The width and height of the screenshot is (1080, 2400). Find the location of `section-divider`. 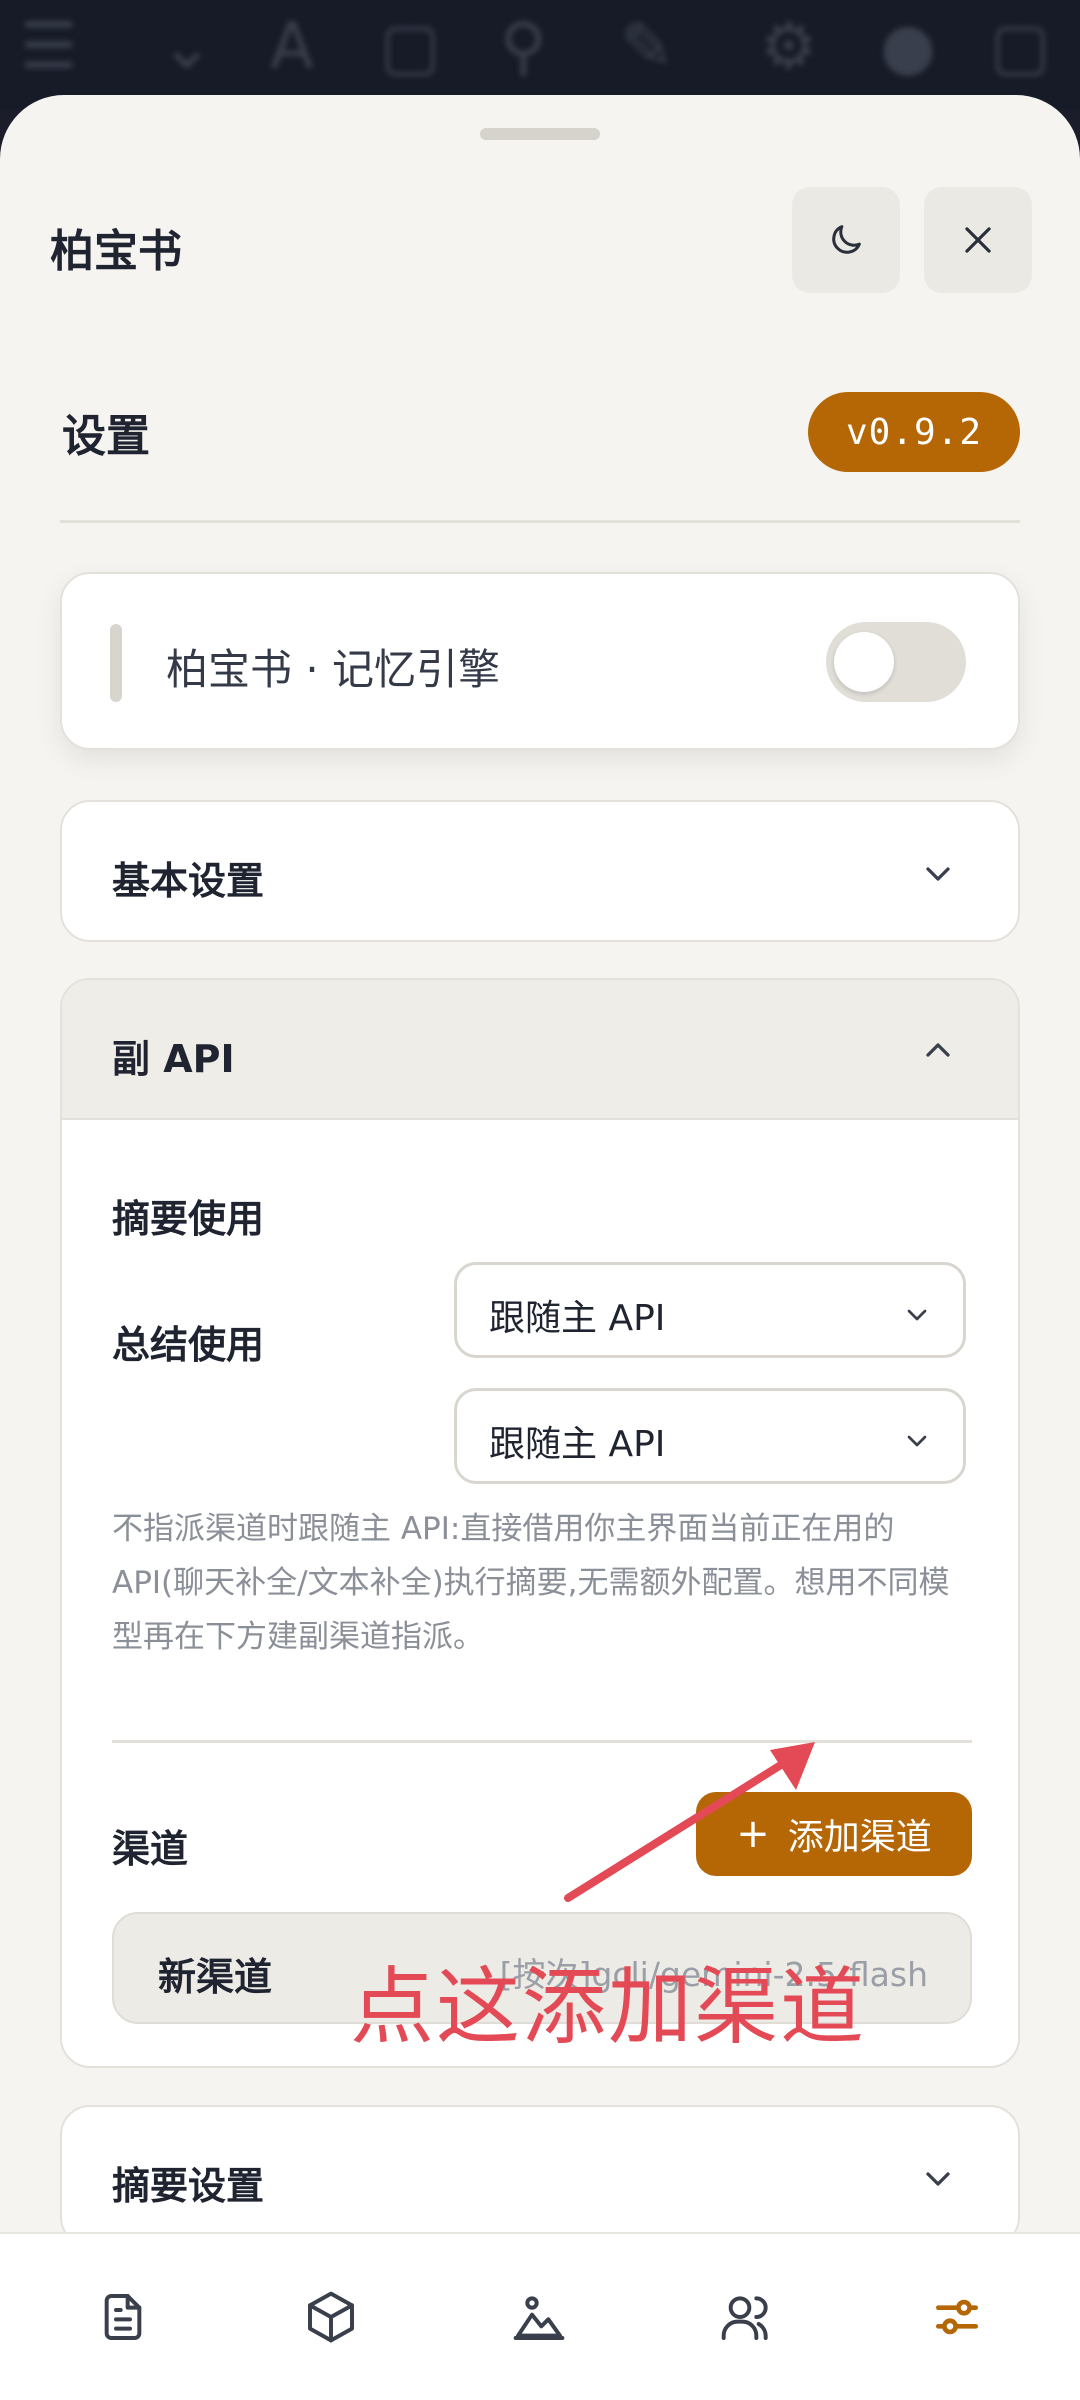

section-divider is located at coordinates (542, 1741).